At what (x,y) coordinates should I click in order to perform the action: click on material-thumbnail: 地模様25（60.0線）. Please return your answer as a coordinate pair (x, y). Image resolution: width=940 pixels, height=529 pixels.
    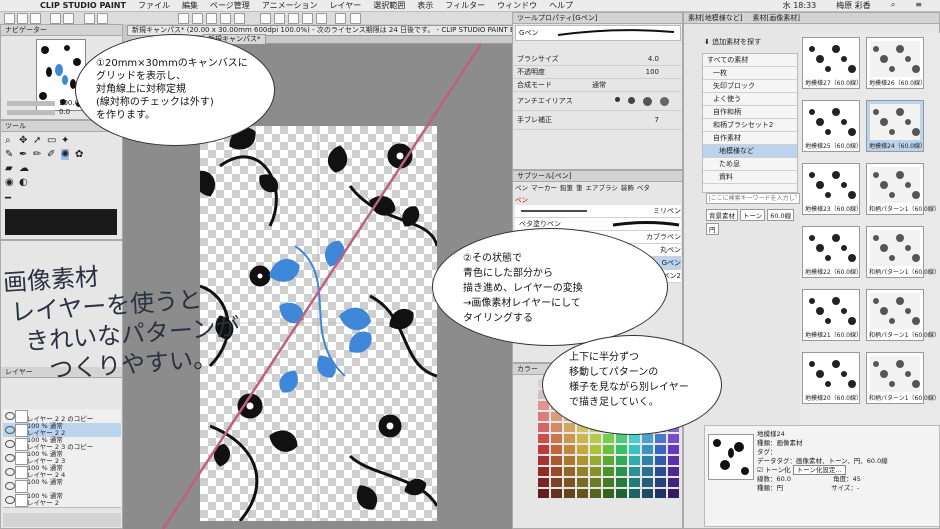
    Looking at the image, I should click on (832, 126).